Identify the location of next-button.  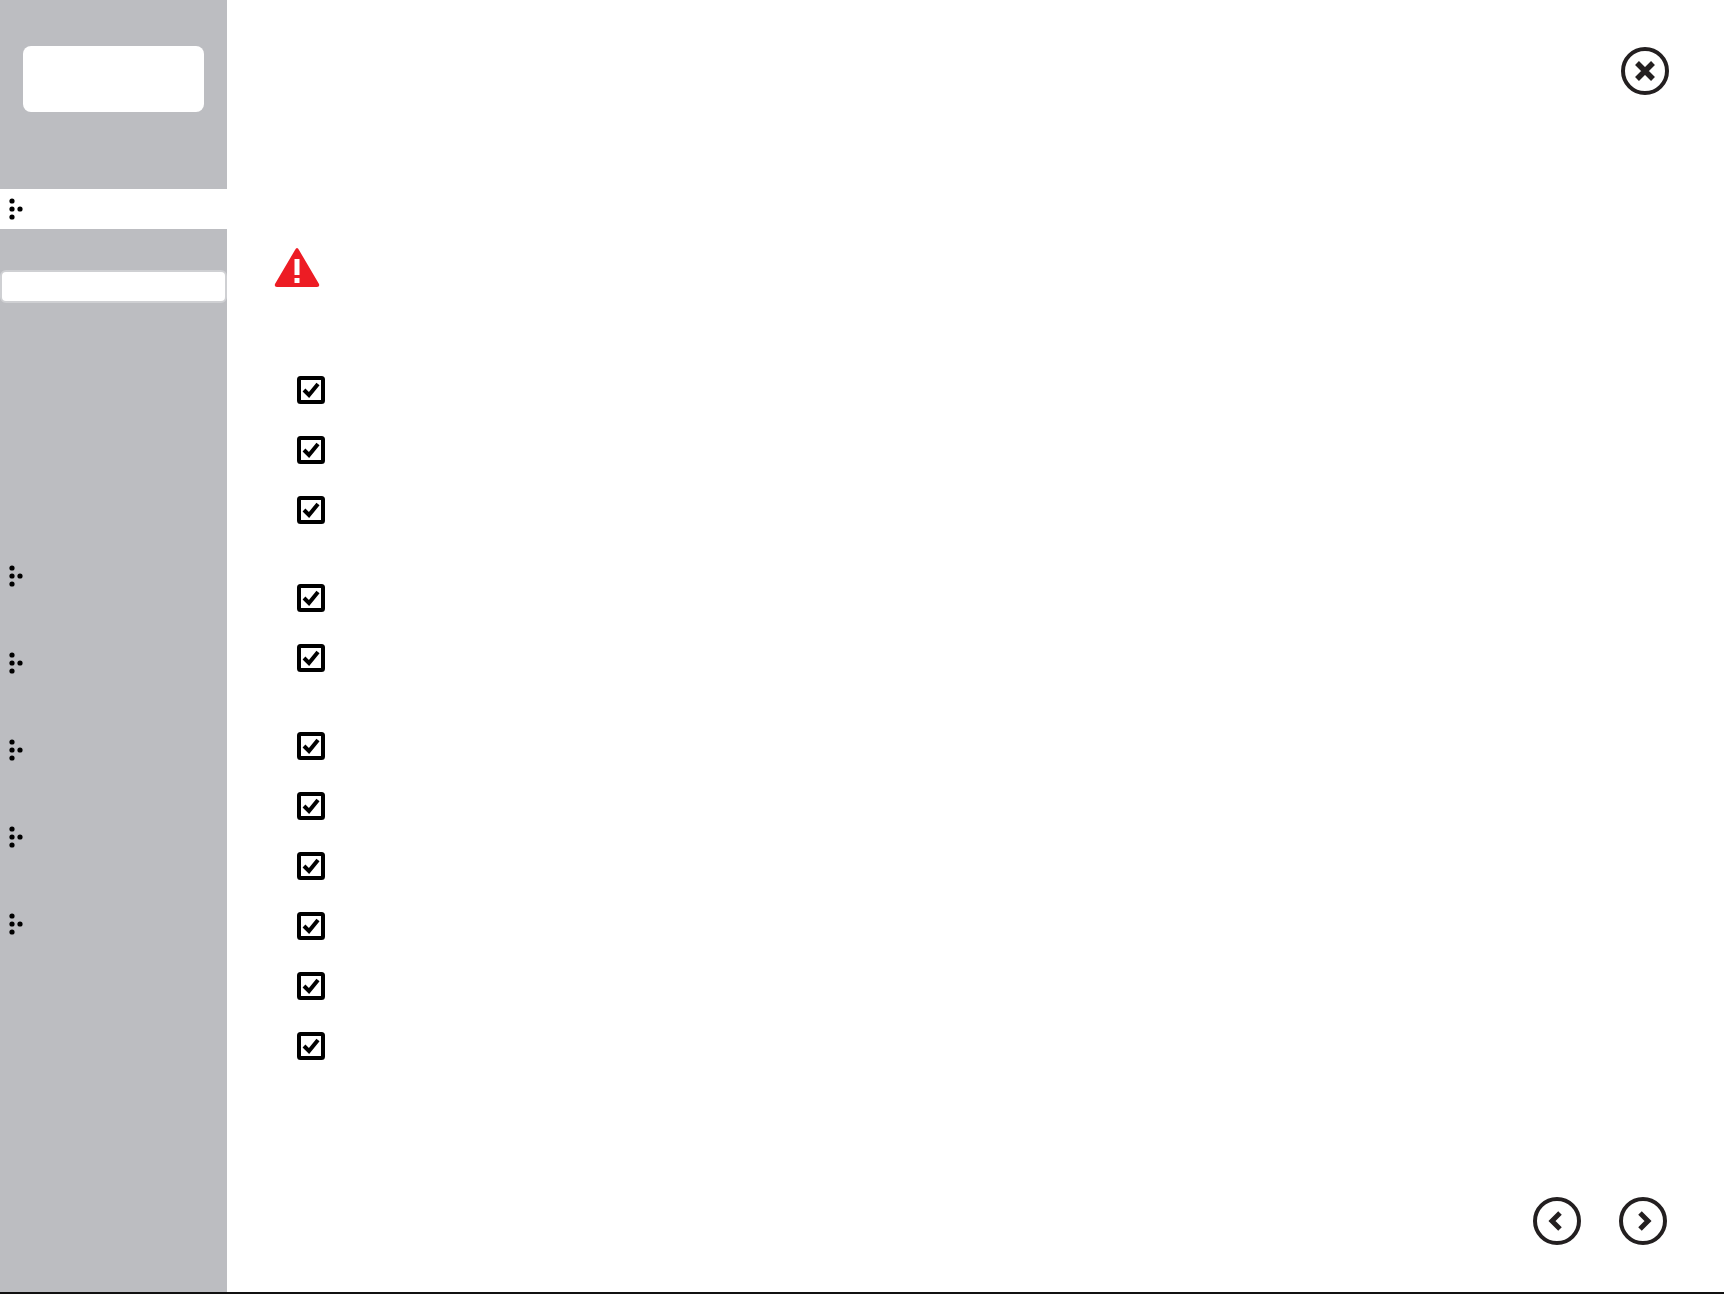
(1643, 1221).